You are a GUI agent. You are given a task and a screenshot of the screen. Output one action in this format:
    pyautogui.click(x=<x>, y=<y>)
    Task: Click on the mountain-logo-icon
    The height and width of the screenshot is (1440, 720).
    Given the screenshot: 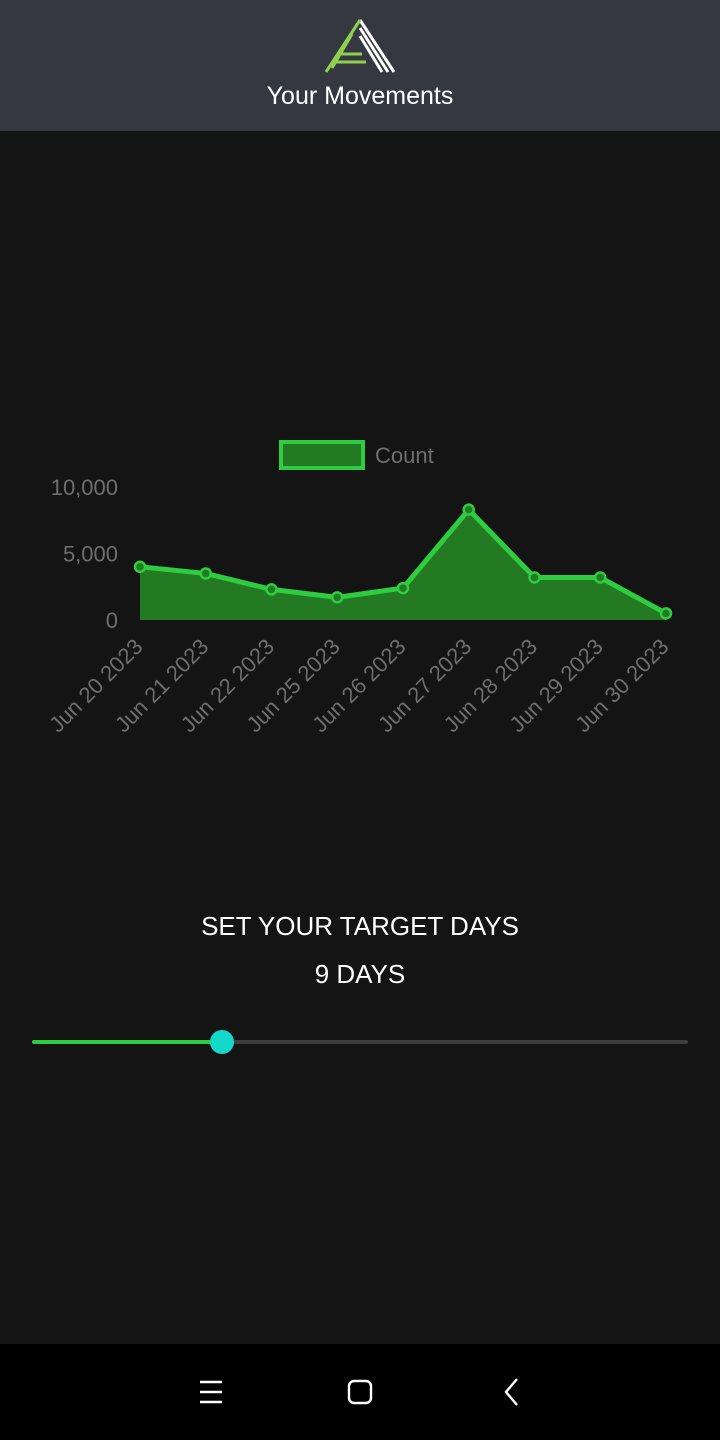 What is the action you would take?
    pyautogui.click(x=360, y=46)
    